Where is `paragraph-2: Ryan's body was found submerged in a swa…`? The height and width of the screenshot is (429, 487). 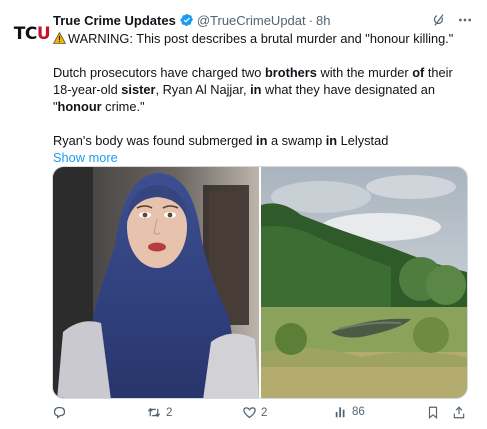 paragraph-2: Ryan's body was found submerged in a swa… is located at coordinates (263, 140).